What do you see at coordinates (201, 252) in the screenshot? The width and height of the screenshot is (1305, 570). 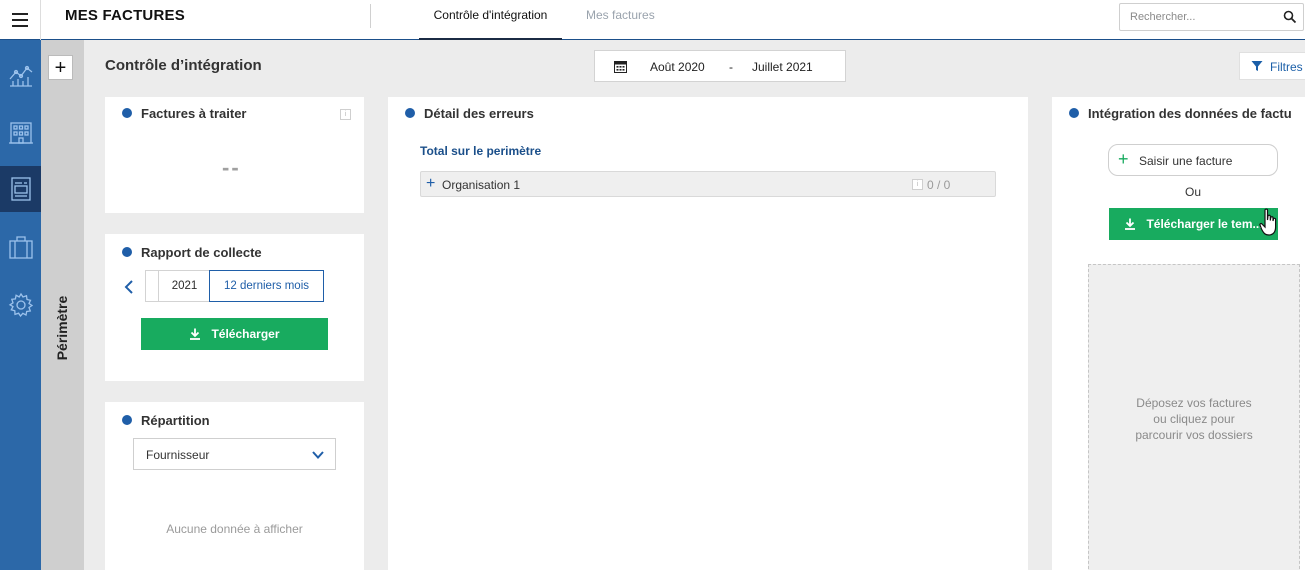 I see `rapport-title: Rapport de collecte` at bounding box center [201, 252].